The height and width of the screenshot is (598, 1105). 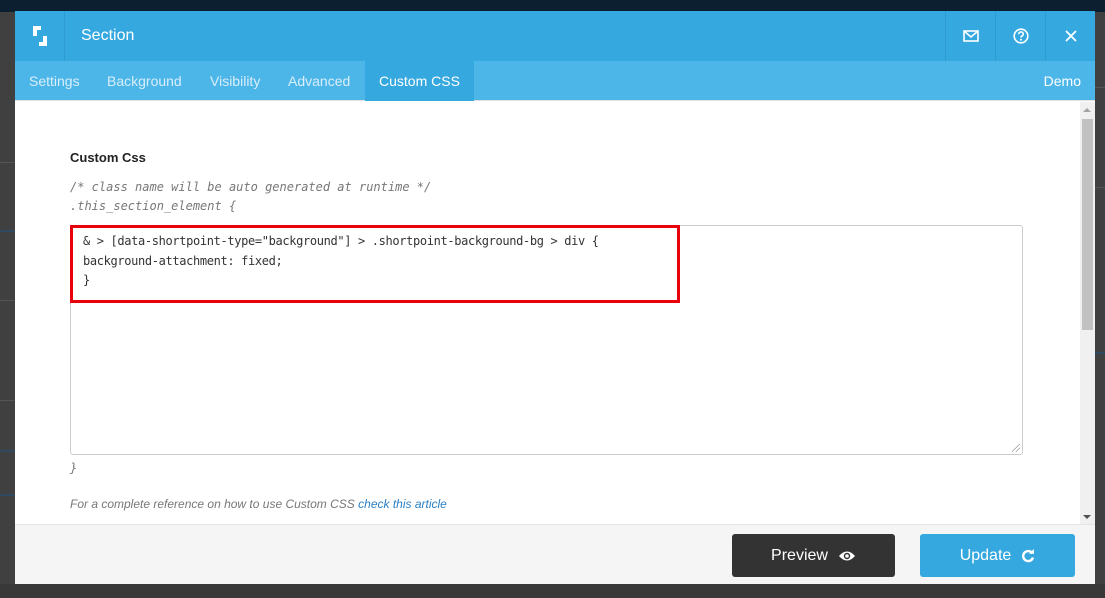 What do you see at coordinates (1016, 448) in the screenshot?
I see `resize-handle` at bounding box center [1016, 448].